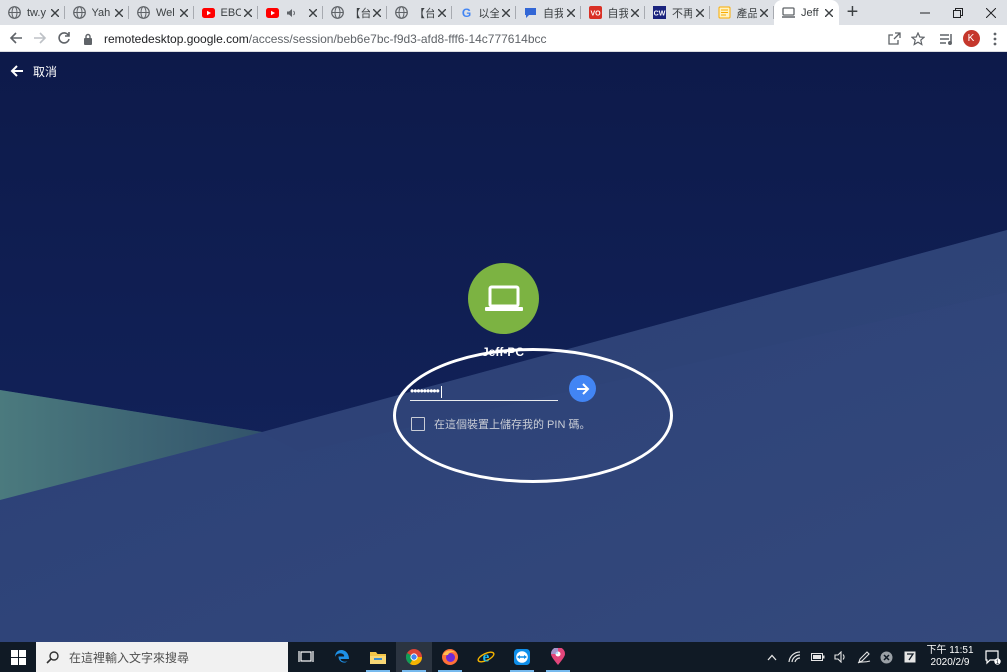 Image resolution: width=1007 pixels, height=672 pixels. I want to click on restore-icon, so click(957, 12).